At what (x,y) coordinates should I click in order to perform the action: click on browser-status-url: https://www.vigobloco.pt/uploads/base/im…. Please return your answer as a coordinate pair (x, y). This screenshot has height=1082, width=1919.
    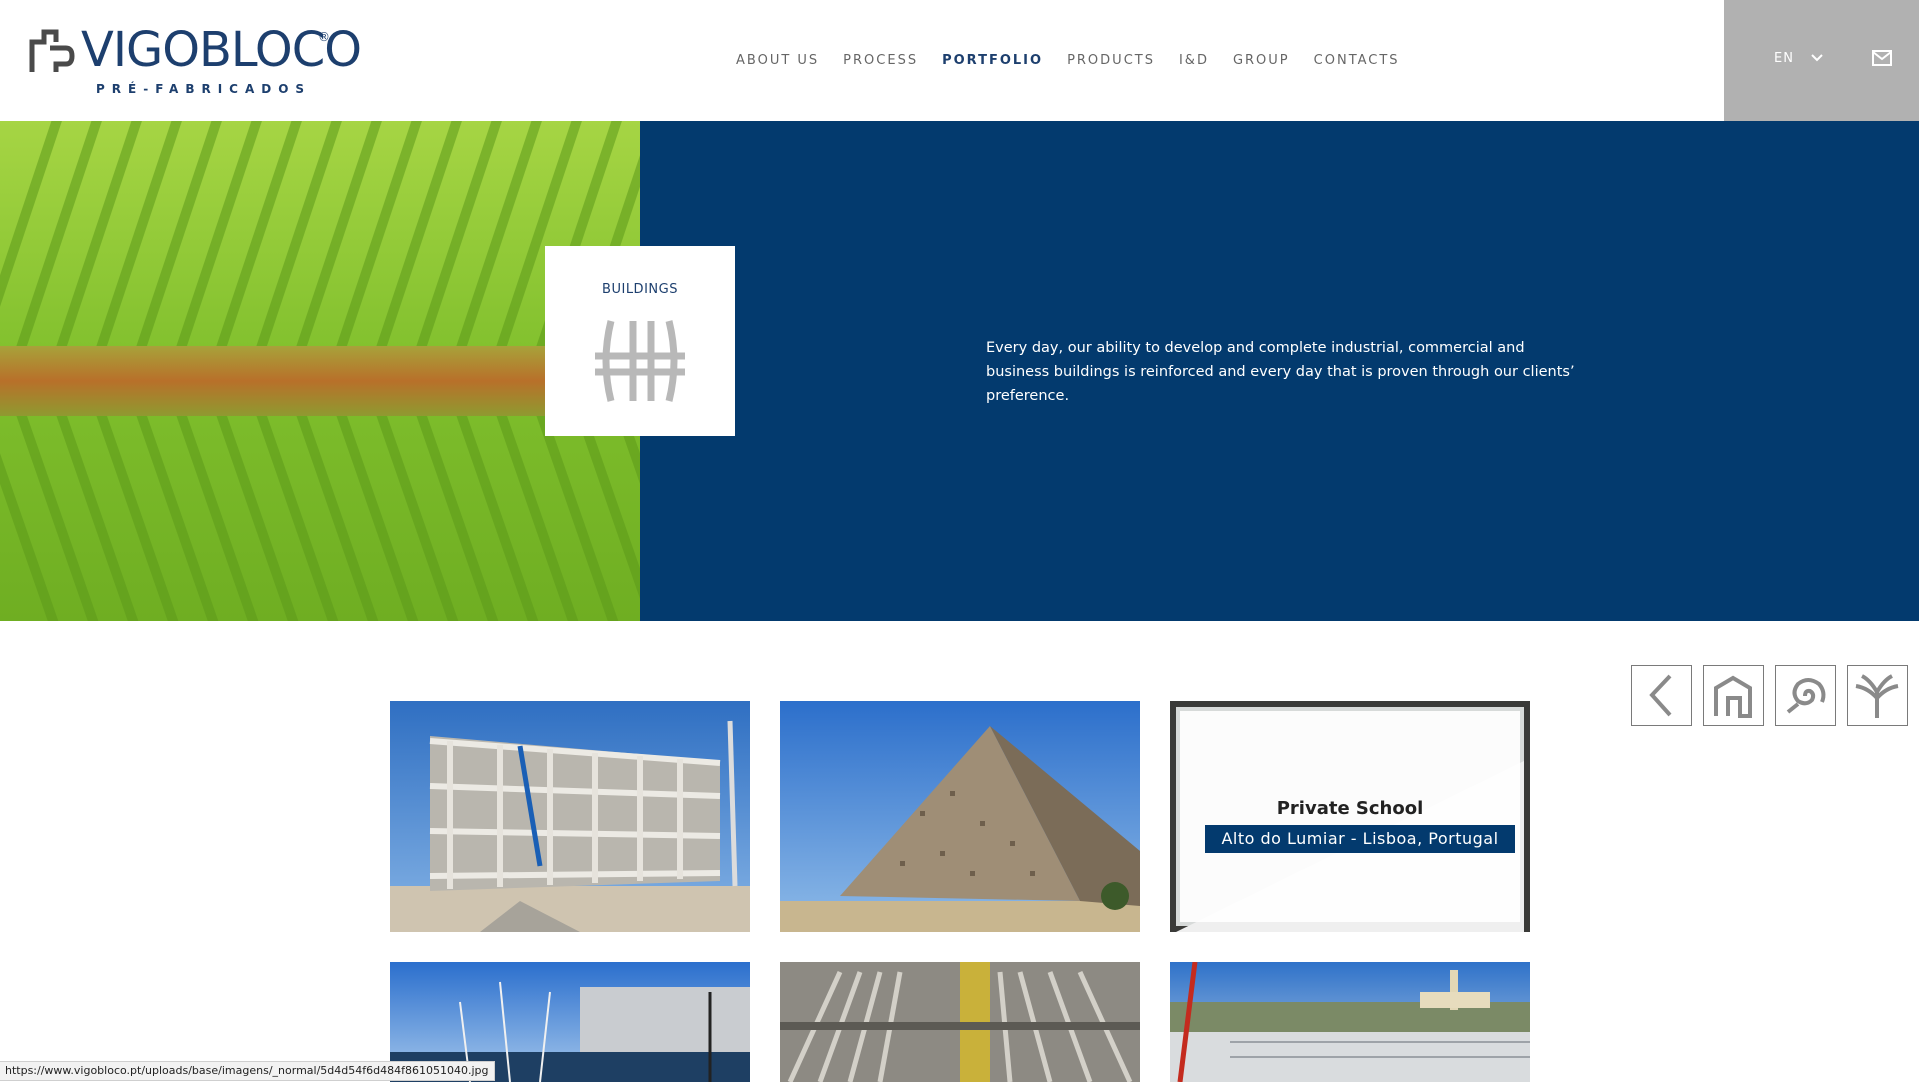
    Looking at the image, I should click on (248, 1071).